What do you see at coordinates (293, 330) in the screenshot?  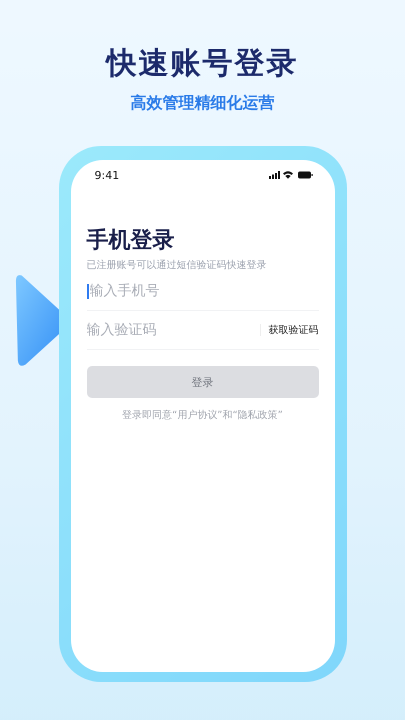 I see `get-code-button: 获取验证码` at bounding box center [293, 330].